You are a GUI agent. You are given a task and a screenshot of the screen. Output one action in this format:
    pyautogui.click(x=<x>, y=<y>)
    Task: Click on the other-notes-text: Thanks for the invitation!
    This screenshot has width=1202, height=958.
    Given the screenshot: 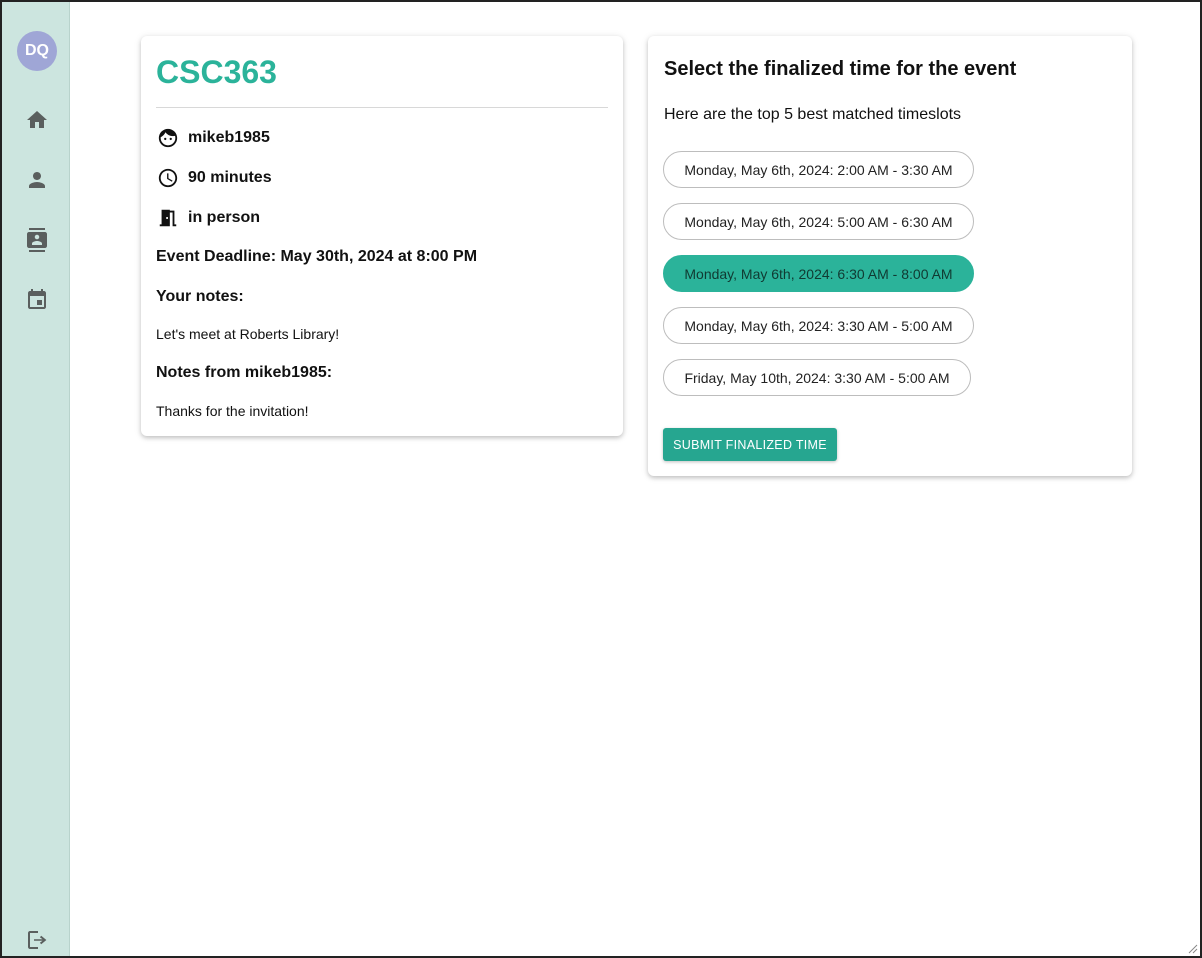 What is the action you would take?
    pyautogui.click(x=232, y=411)
    